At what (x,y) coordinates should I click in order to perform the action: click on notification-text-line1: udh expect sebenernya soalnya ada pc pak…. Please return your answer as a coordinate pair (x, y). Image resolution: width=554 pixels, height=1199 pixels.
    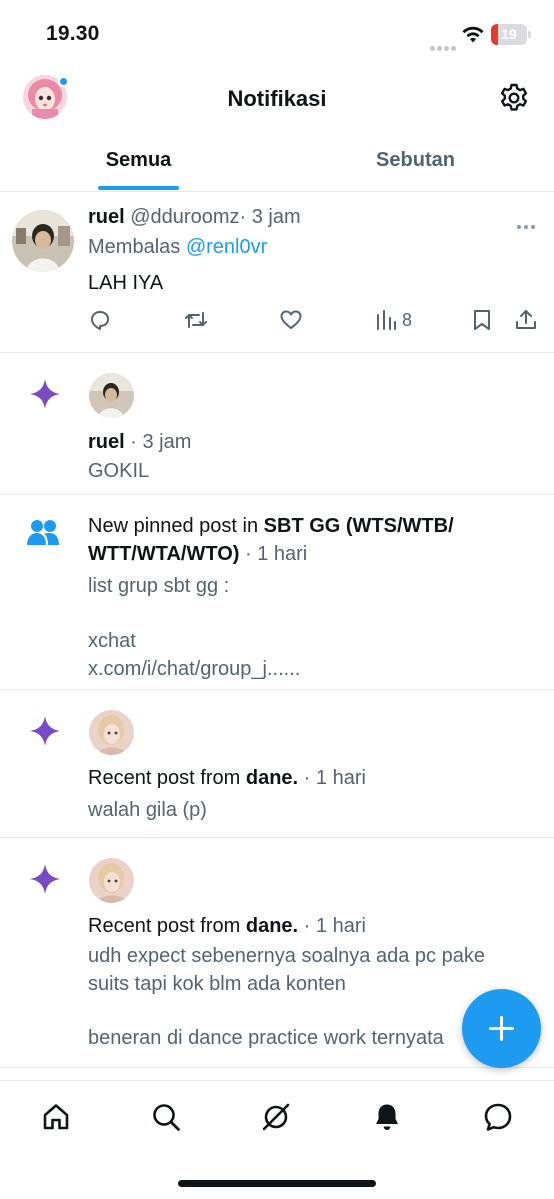
    Looking at the image, I should click on (286, 956).